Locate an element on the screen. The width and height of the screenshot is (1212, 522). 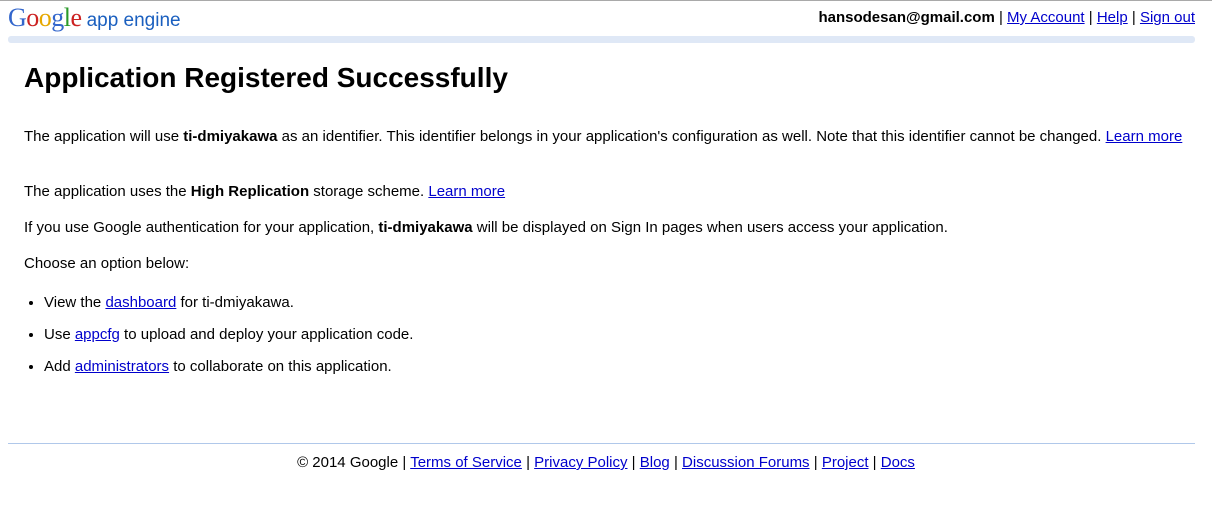
page-title: Application Registered Successfully is located at coordinates (266, 77).